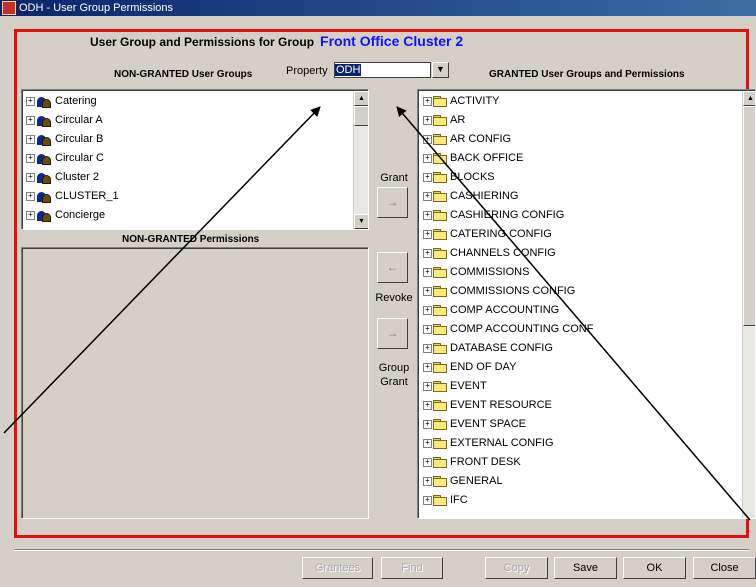 The width and height of the screenshot is (756, 587). What do you see at coordinates (392, 333) in the screenshot?
I see `group-grant-button: →` at bounding box center [392, 333].